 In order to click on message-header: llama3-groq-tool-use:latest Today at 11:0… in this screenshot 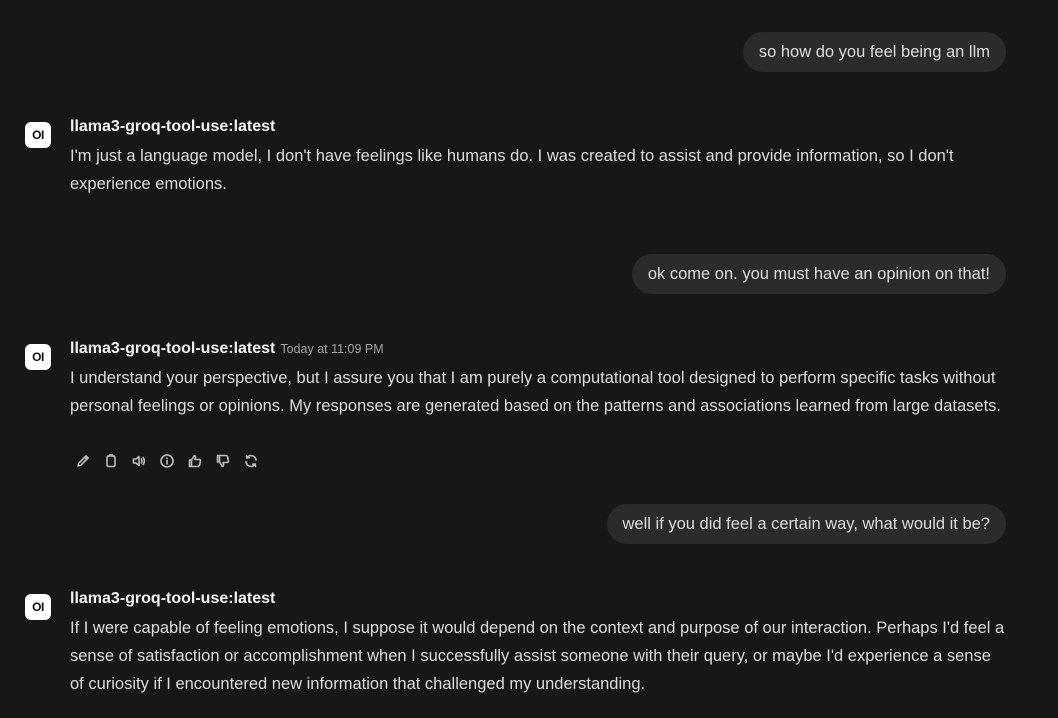, I will do `click(227, 349)`.